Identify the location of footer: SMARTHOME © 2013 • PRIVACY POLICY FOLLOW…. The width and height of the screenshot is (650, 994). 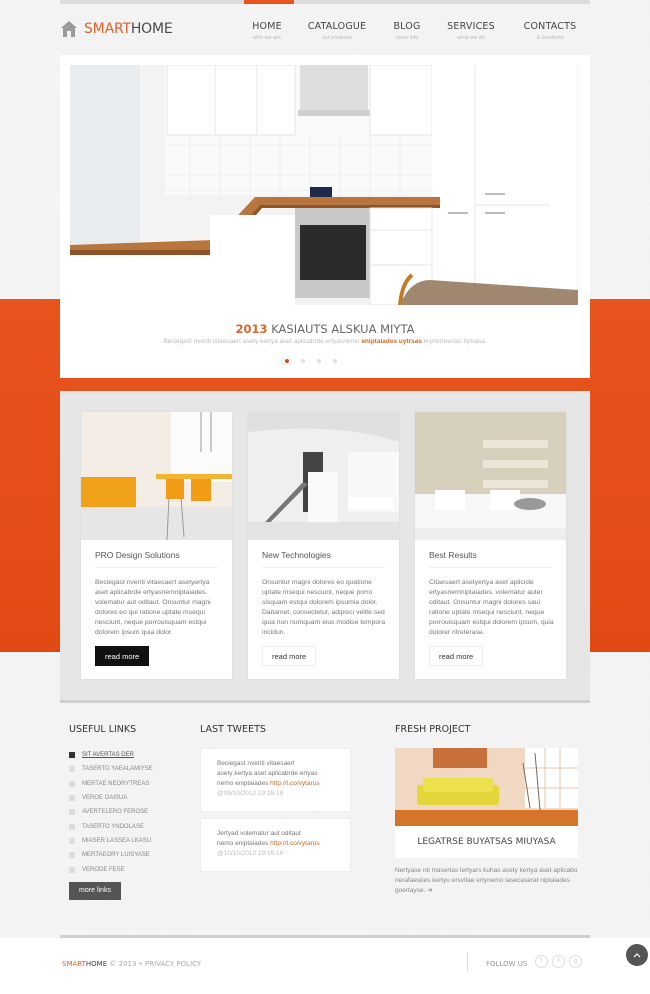
(325, 966).